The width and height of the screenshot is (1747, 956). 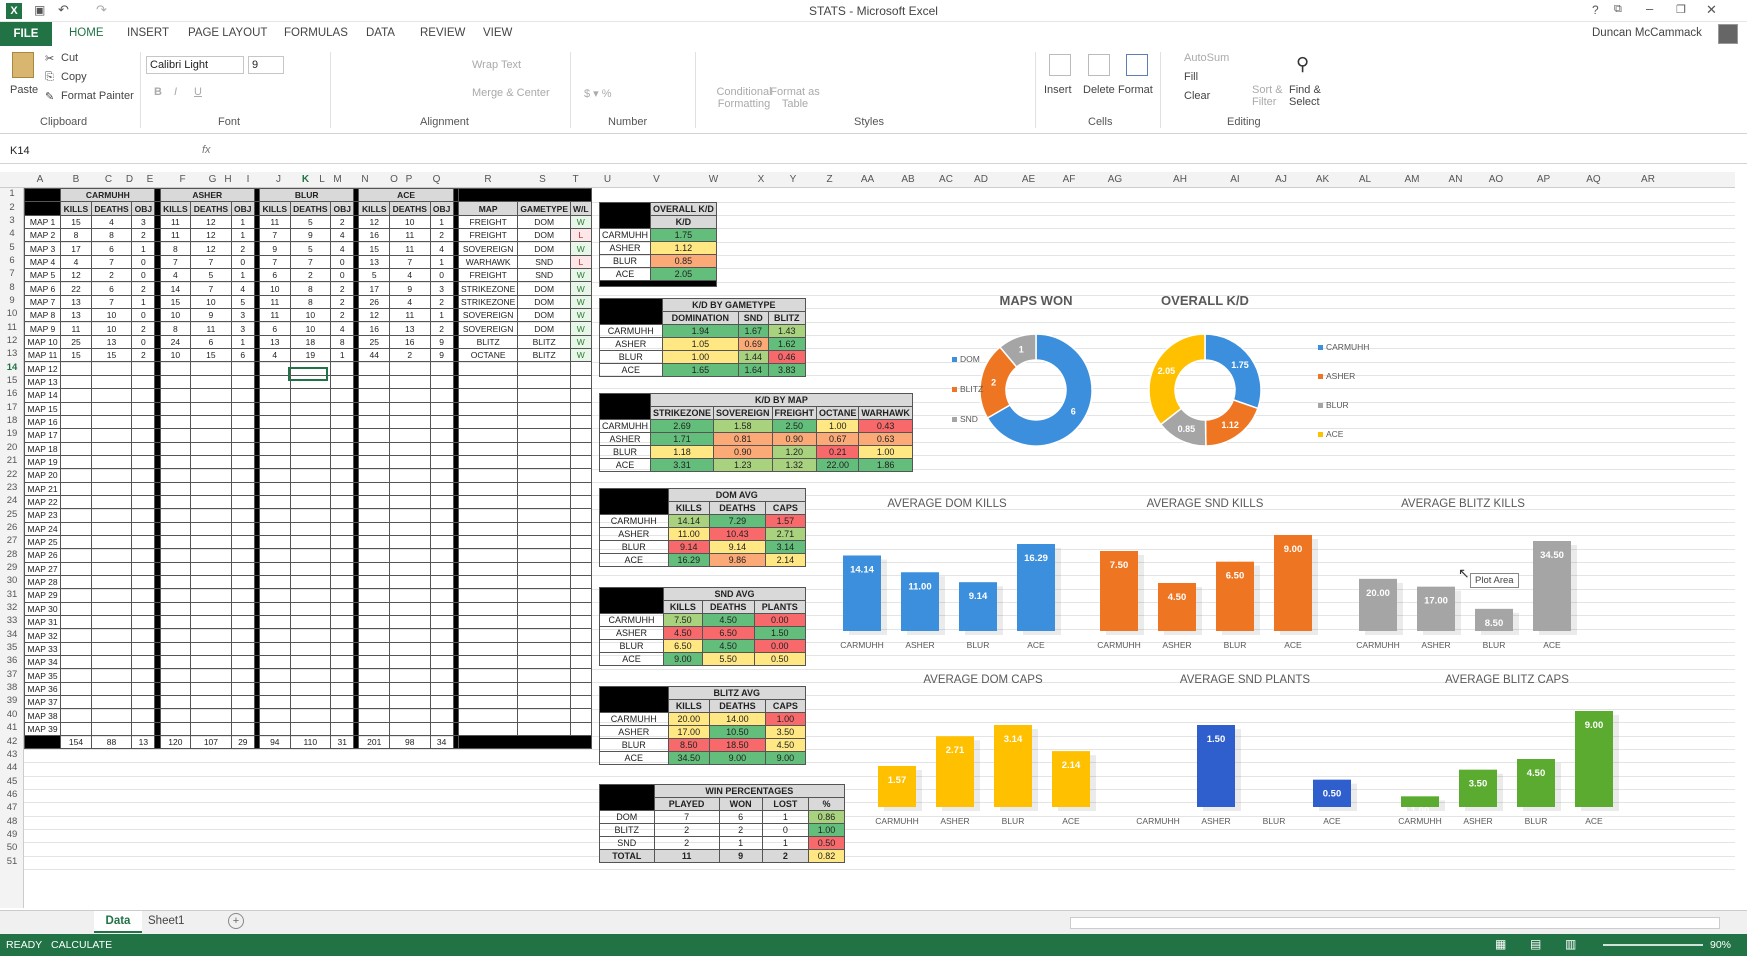 I want to click on sheet-tab-data-label: Data, so click(x=118, y=921).